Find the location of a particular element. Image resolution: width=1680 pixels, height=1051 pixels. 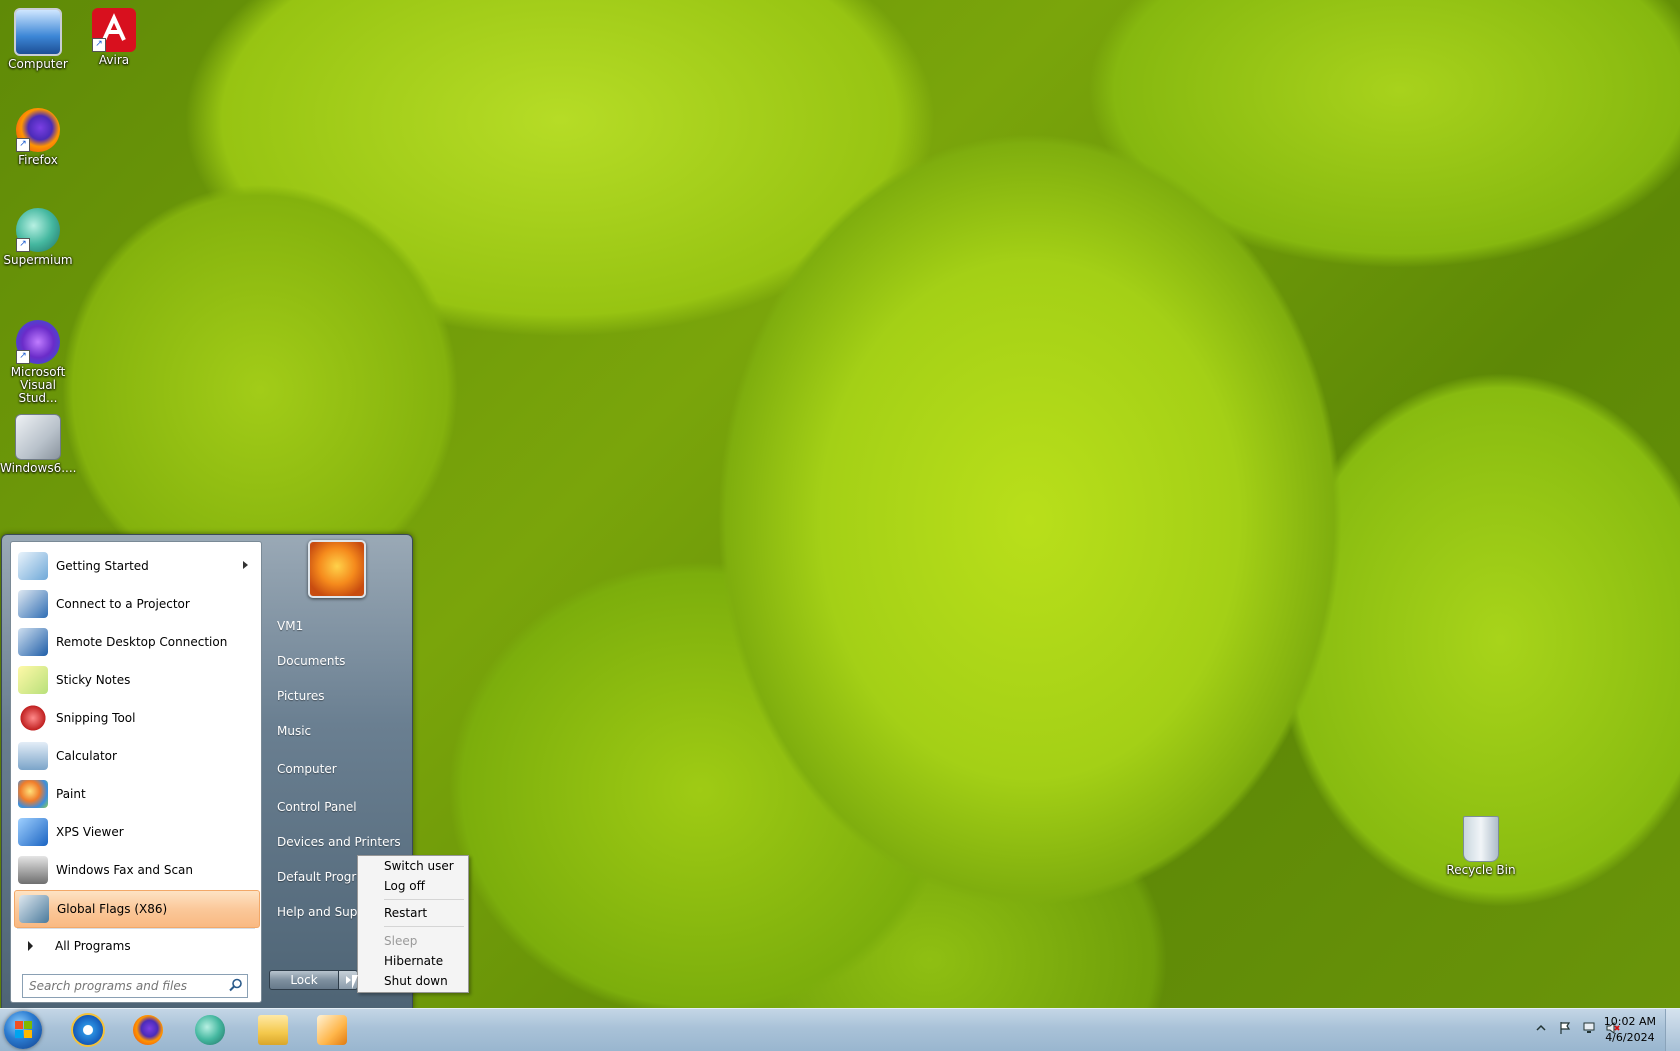

link-devices-printers: Devices and Printers is located at coordinates (339, 842).